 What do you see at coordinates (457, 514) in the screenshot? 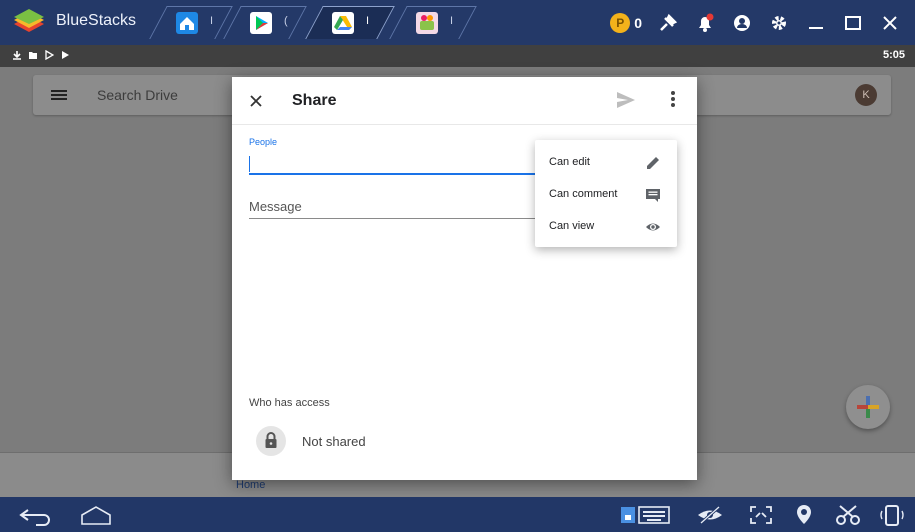
I see `bluestacks-navbar` at bounding box center [457, 514].